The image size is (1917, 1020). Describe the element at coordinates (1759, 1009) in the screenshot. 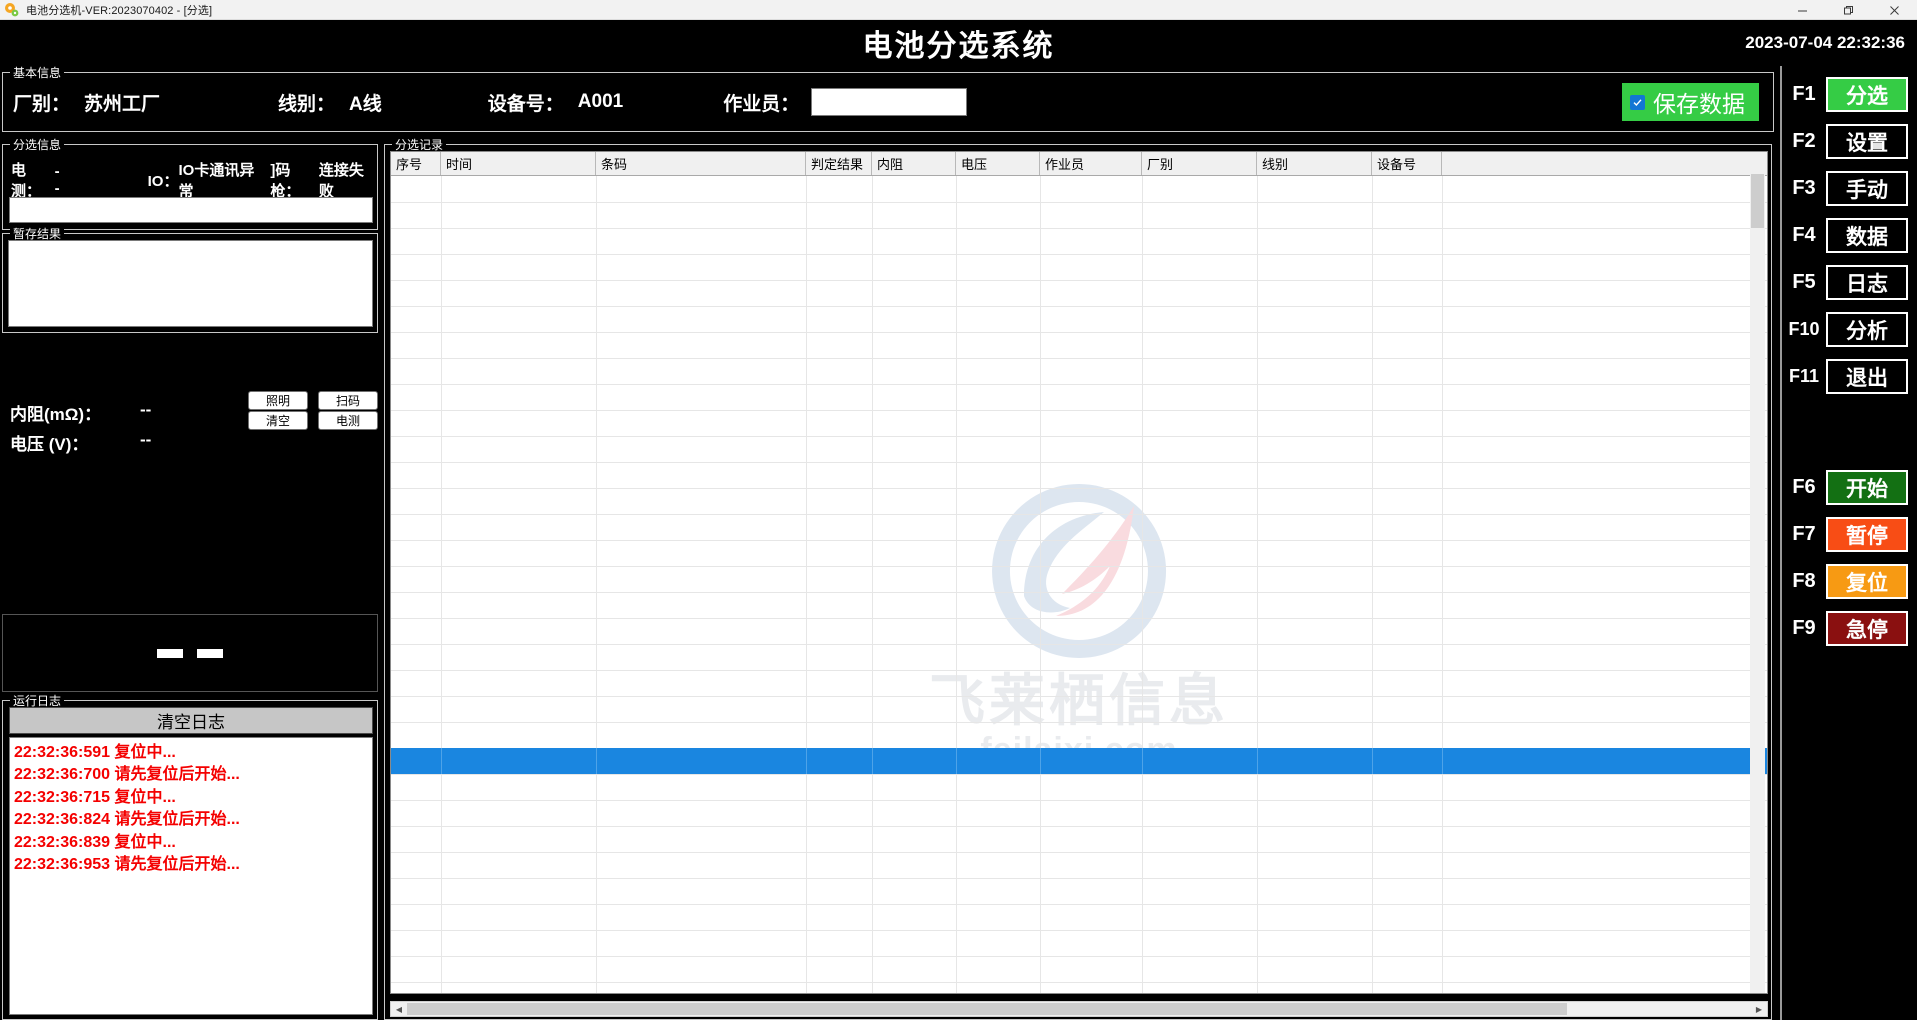

I see `scroll-right-icon: ▶` at that location.